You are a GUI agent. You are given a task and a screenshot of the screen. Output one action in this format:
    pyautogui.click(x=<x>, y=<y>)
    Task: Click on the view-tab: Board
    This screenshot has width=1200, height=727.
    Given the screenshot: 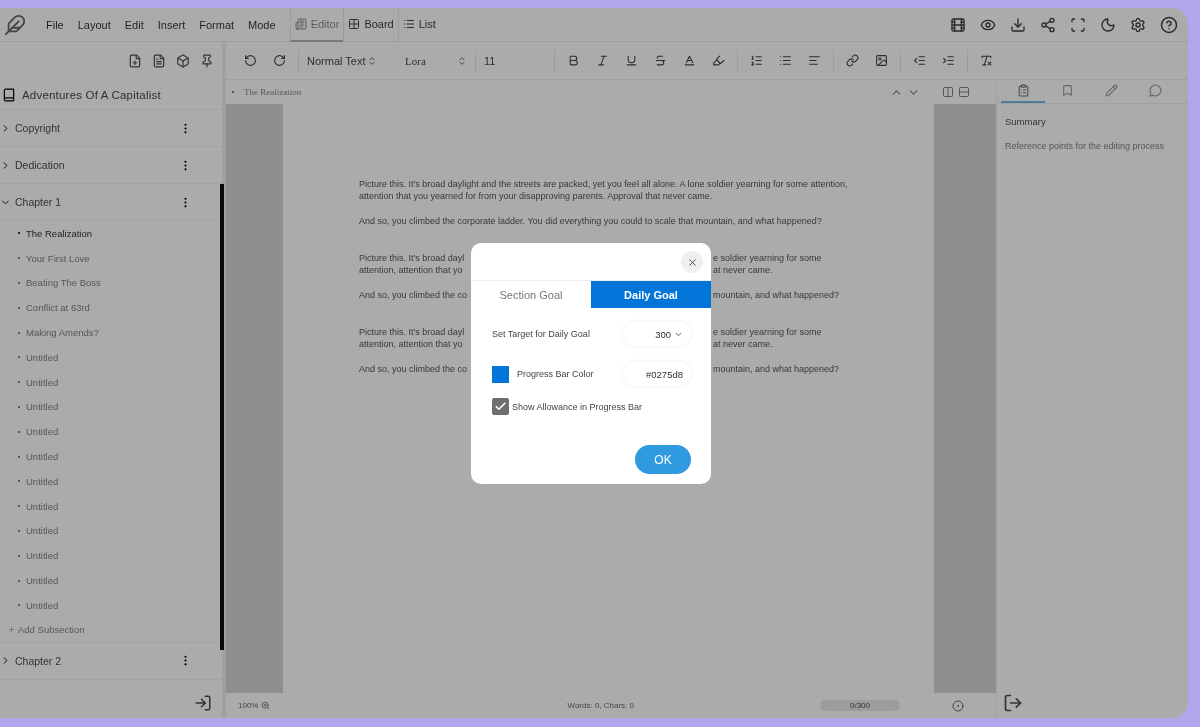 What is the action you would take?
    pyautogui.click(x=370, y=25)
    